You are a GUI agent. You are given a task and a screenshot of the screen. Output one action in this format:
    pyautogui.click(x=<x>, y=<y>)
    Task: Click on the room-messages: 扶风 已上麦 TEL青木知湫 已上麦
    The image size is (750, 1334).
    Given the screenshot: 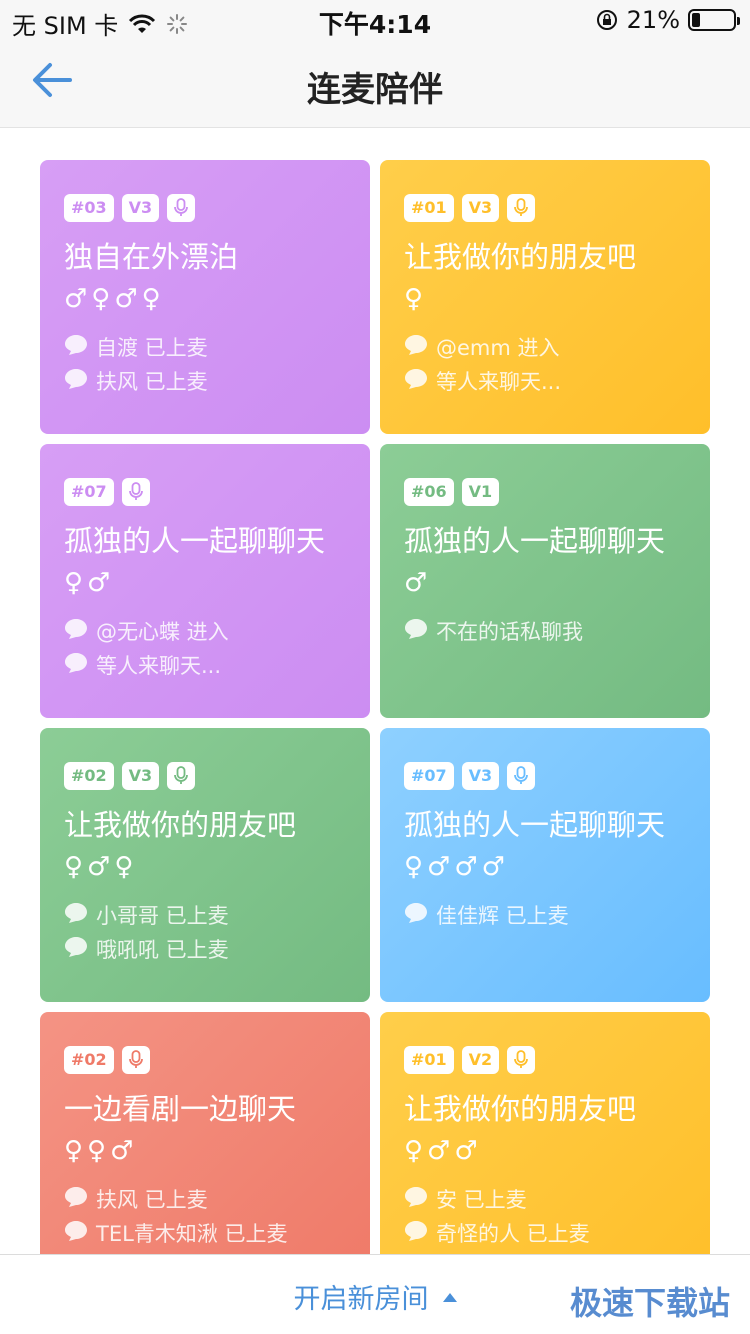 What is the action you would take?
    pyautogui.click(x=205, y=1216)
    